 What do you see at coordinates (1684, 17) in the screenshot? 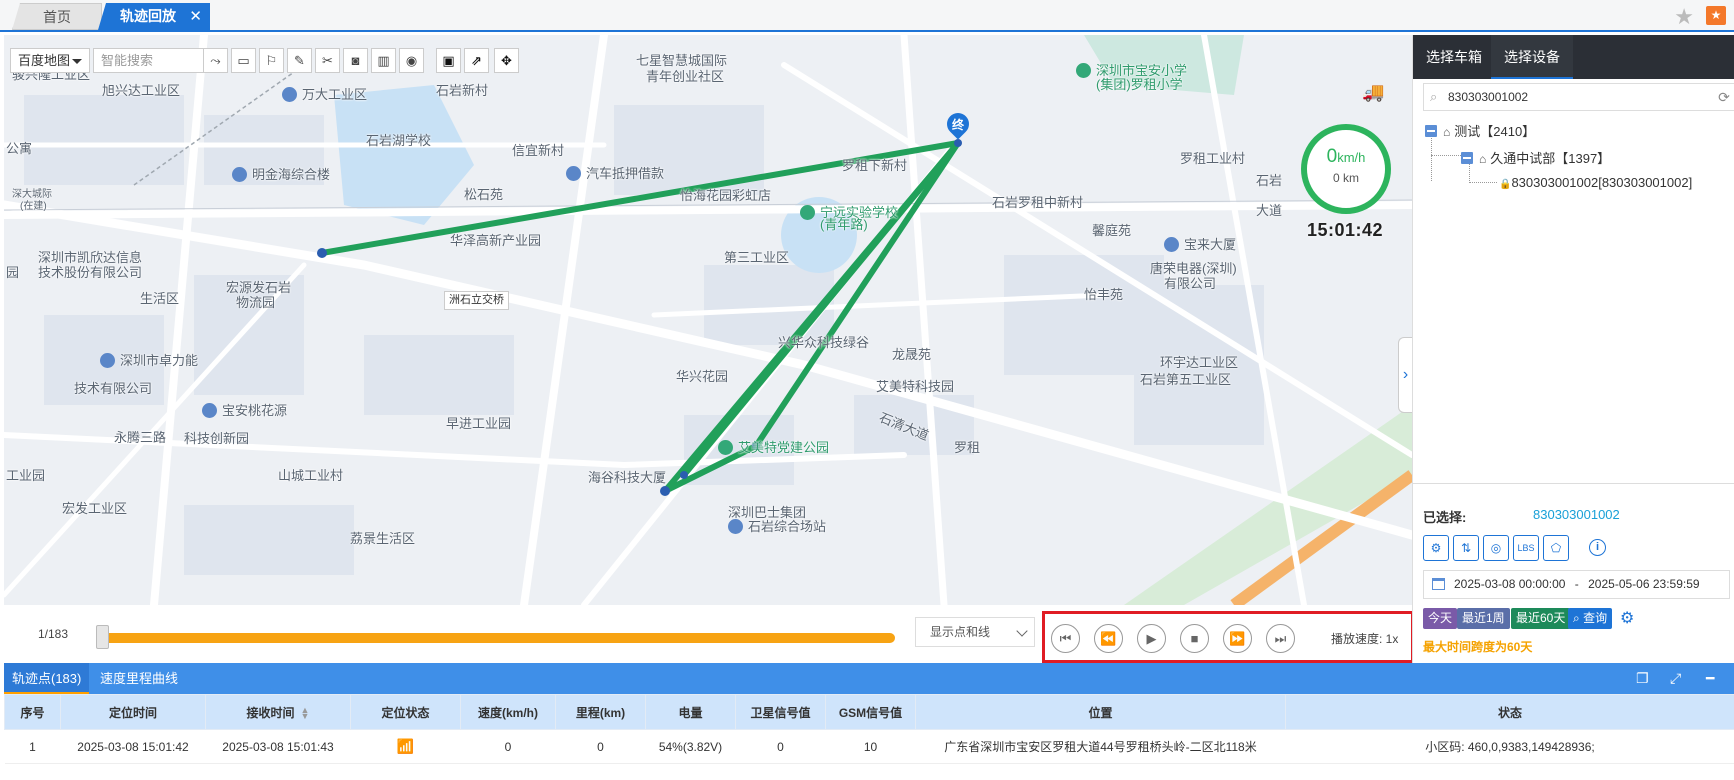
I see `star-icon: ★` at bounding box center [1684, 17].